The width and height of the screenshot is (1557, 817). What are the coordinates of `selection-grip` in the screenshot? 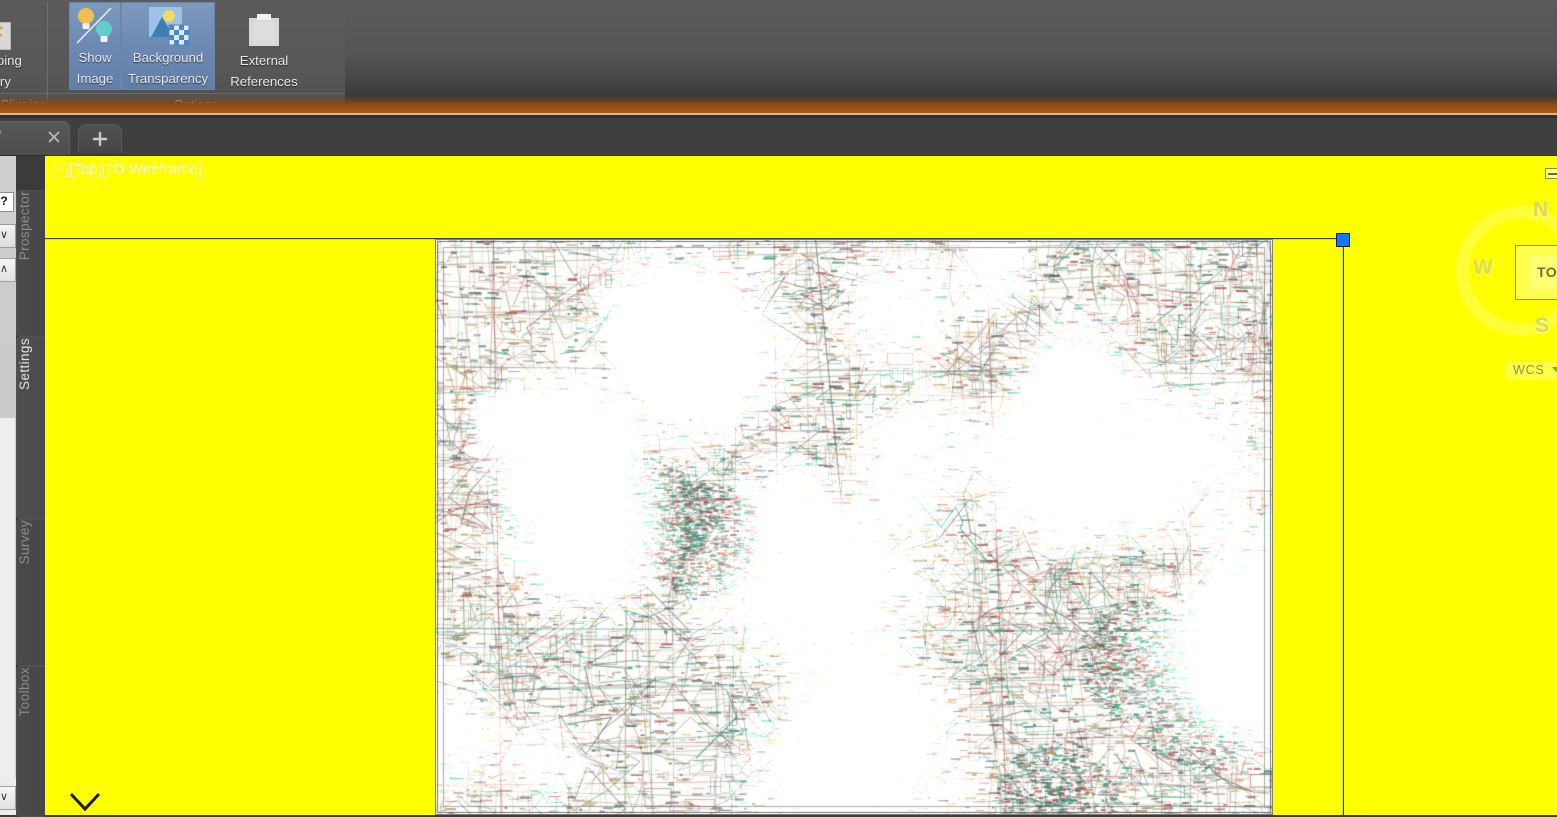 It's located at (1343, 240).